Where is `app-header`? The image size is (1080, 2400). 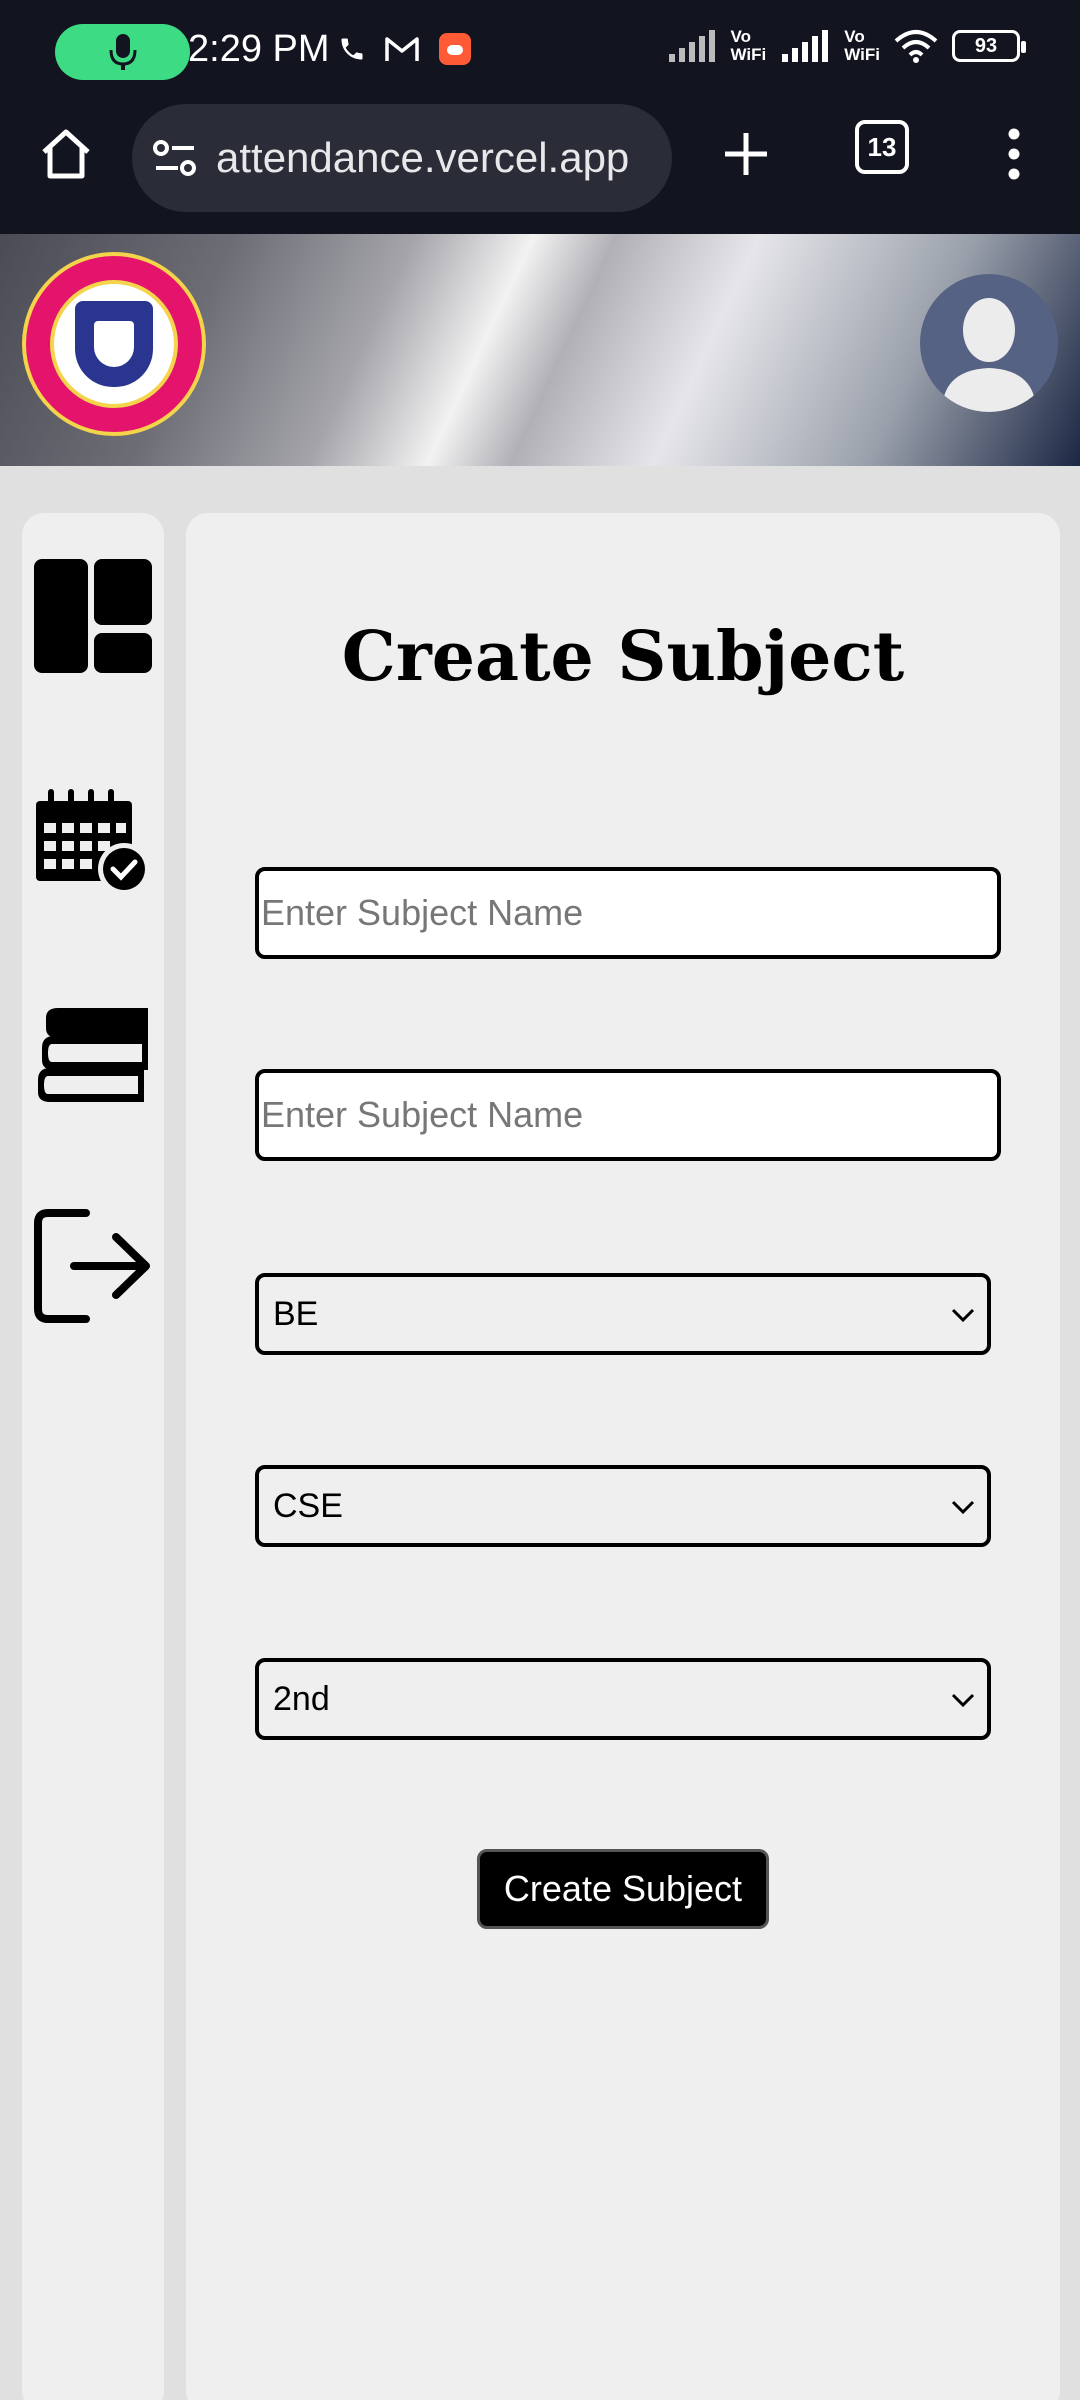
app-header is located at coordinates (540, 350).